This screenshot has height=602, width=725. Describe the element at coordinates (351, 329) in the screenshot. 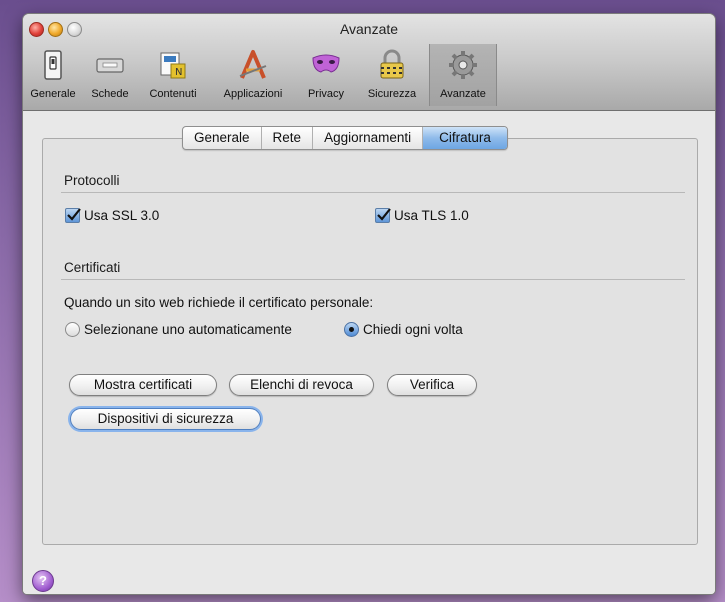

I see `radio-on-icon` at that location.